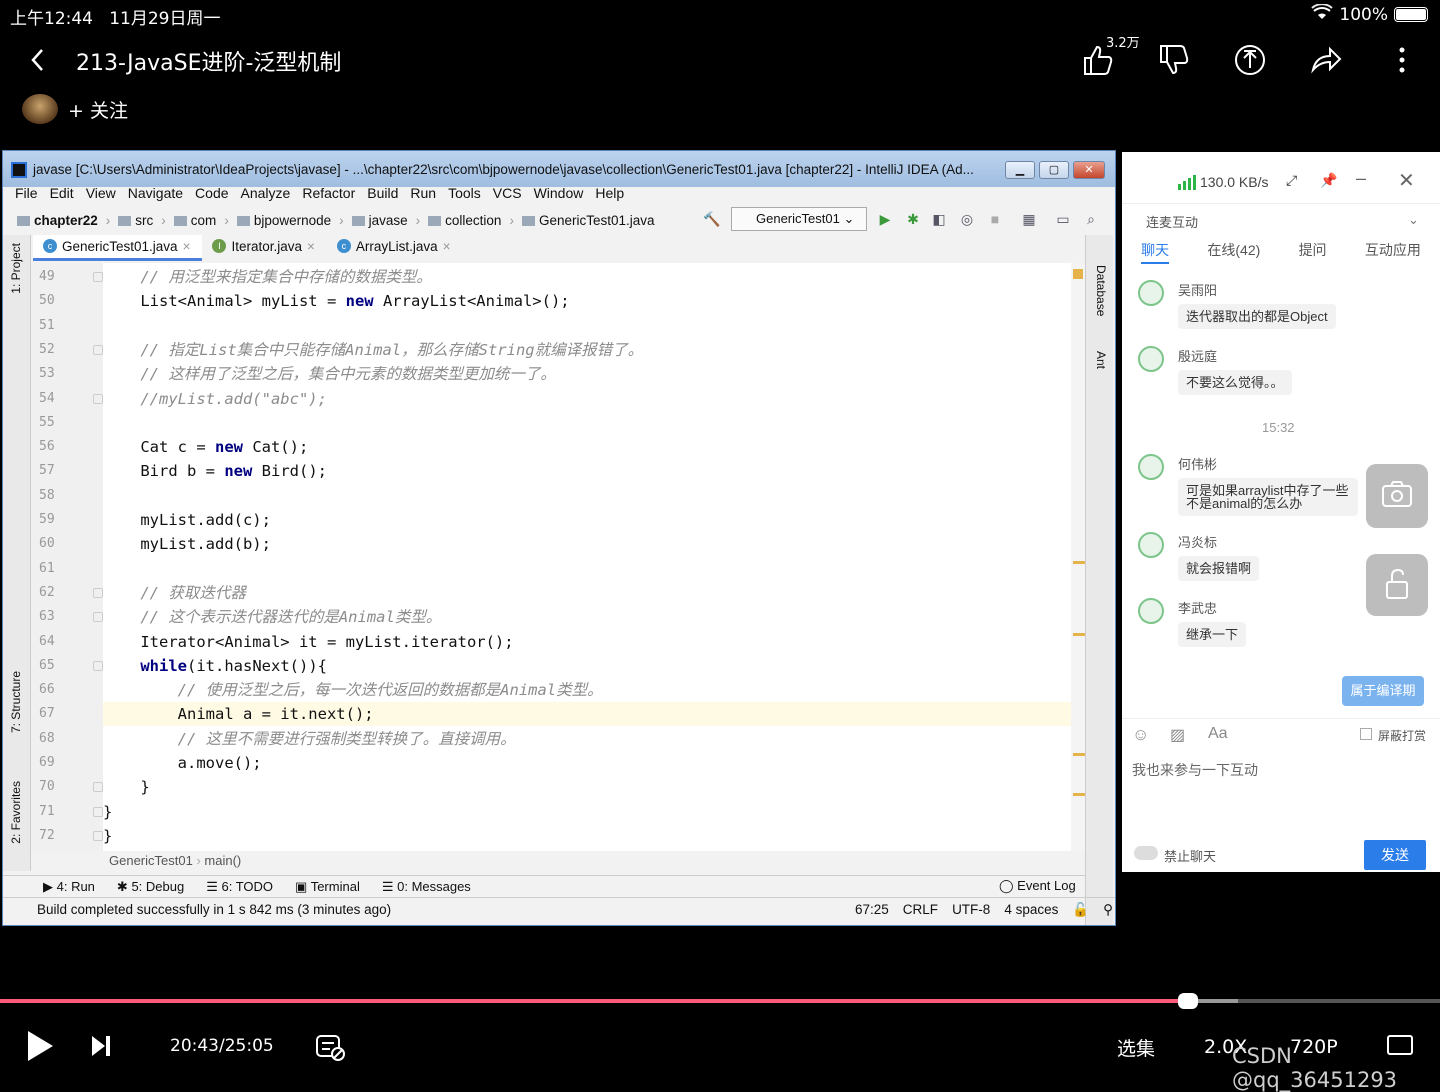 This screenshot has width=1440, height=1092. I want to click on nav-crumb: javase, so click(379, 220).